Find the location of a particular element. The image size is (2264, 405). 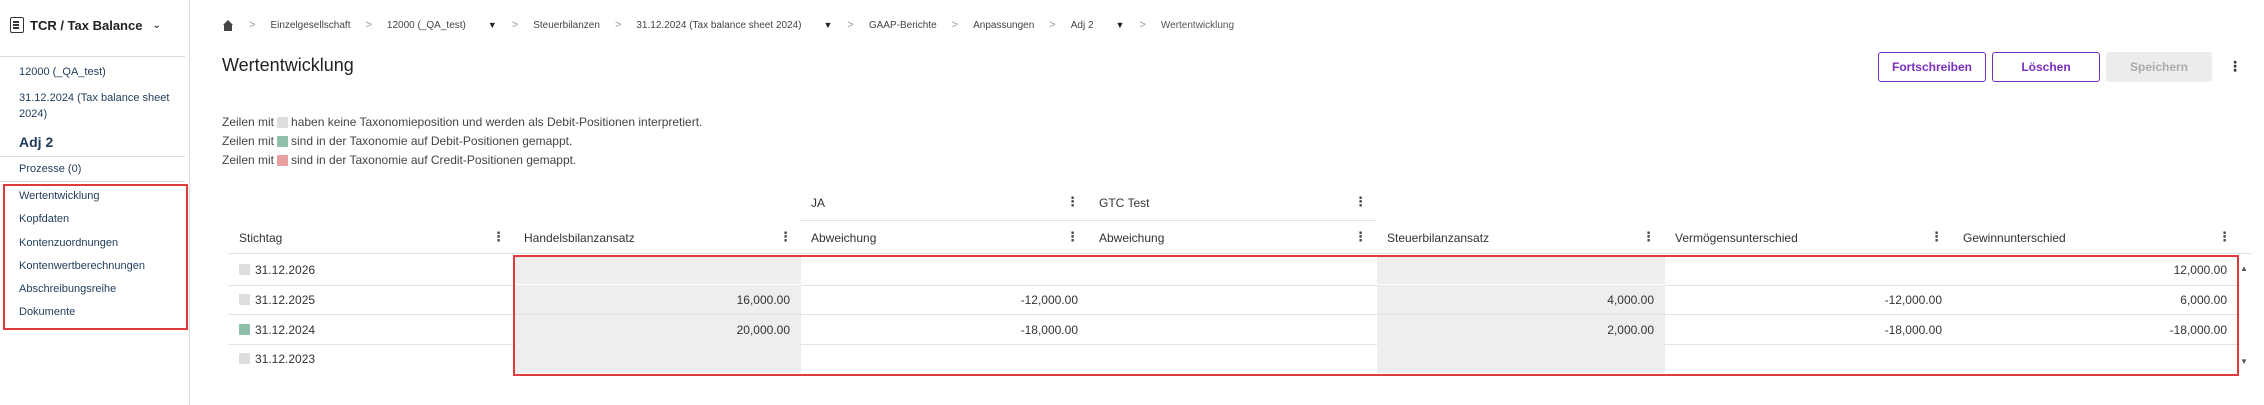

column-header-stichtag: Stichtag is located at coordinates (260, 238).